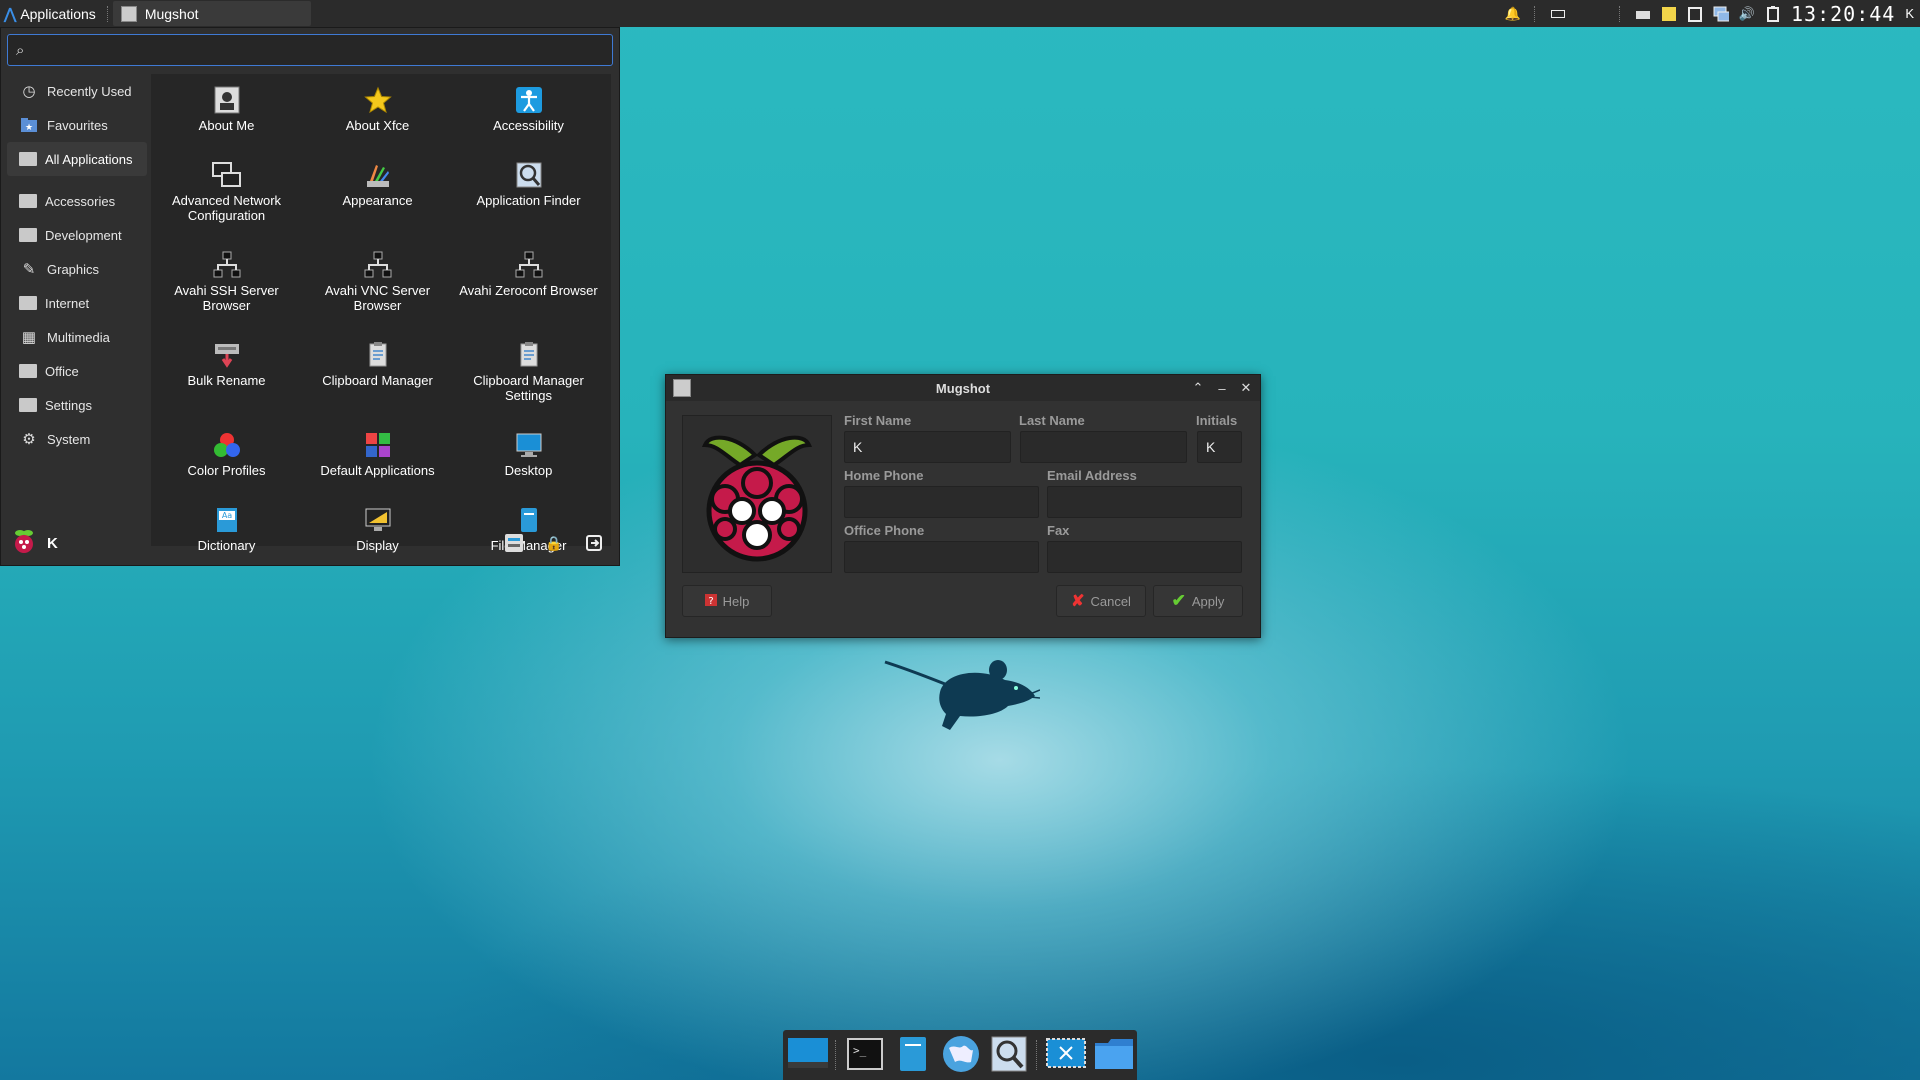 The height and width of the screenshot is (1080, 1920). What do you see at coordinates (727, 601) in the screenshot?
I see `help-button: ? Help` at bounding box center [727, 601].